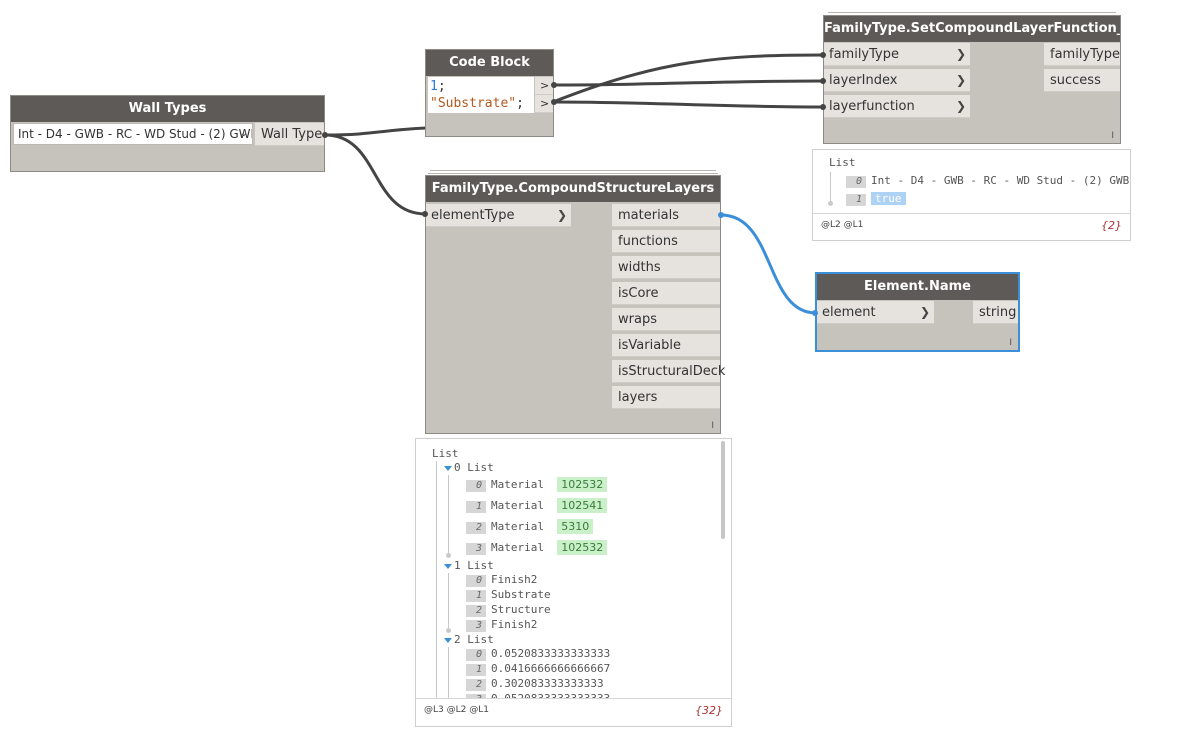 The height and width of the screenshot is (738, 1182). What do you see at coordinates (425, 214) in the screenshot?
I see `element-type-input-connector` at bounding box center [425, 214].